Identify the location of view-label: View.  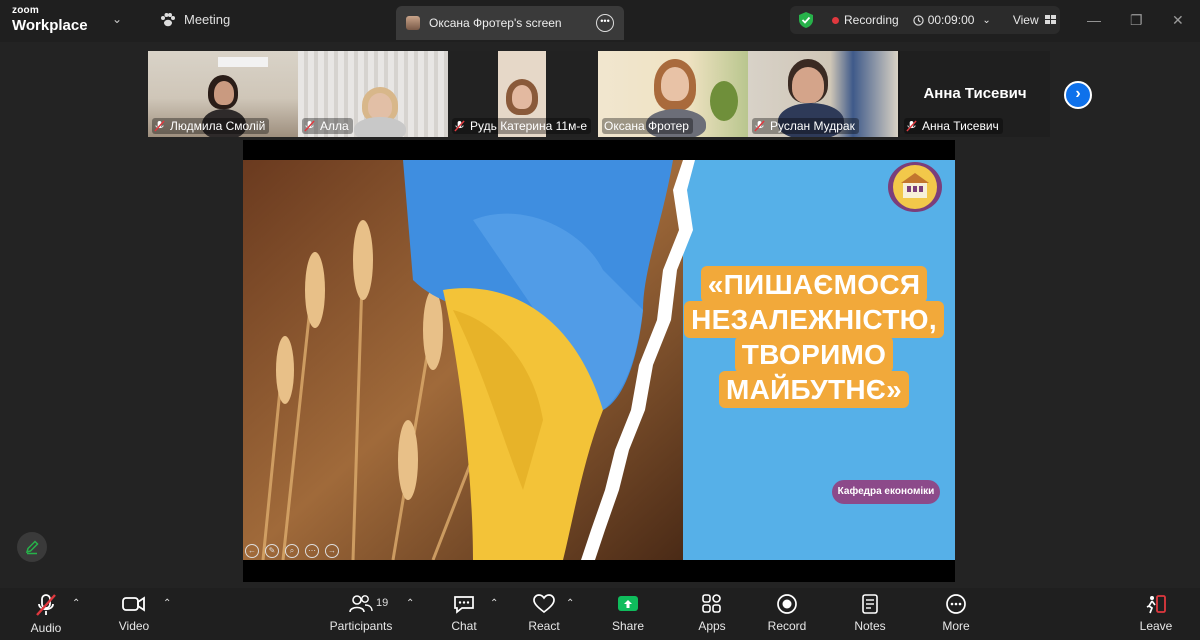
(1025, 20).